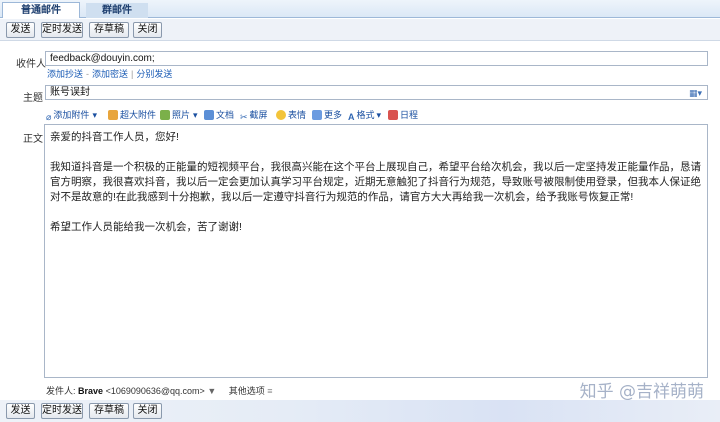  What do you see at coordinates (376, 58) in the screenshot?
I see `recipient-field: feedback@douyin.com;` at bounding box center [376, 58].